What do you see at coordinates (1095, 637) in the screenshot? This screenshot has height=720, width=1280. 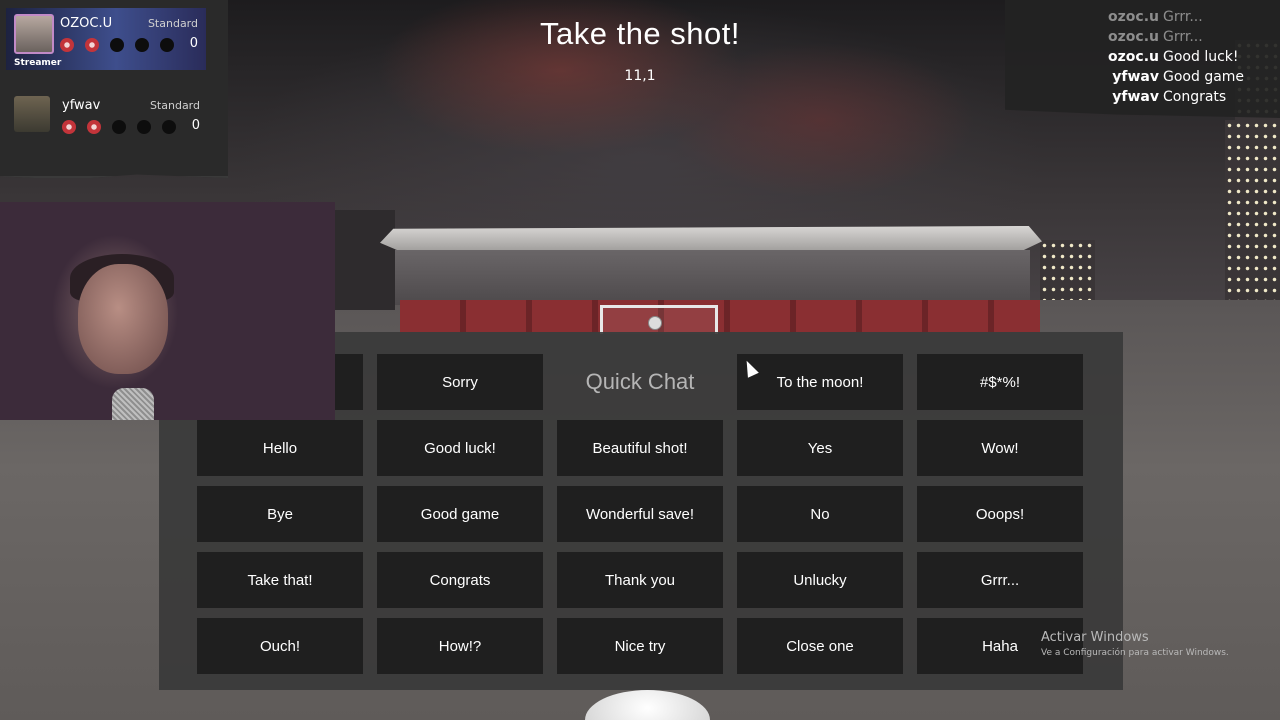 I see `watermark-title: Activar Windows` at bounding box center [1095, 637].